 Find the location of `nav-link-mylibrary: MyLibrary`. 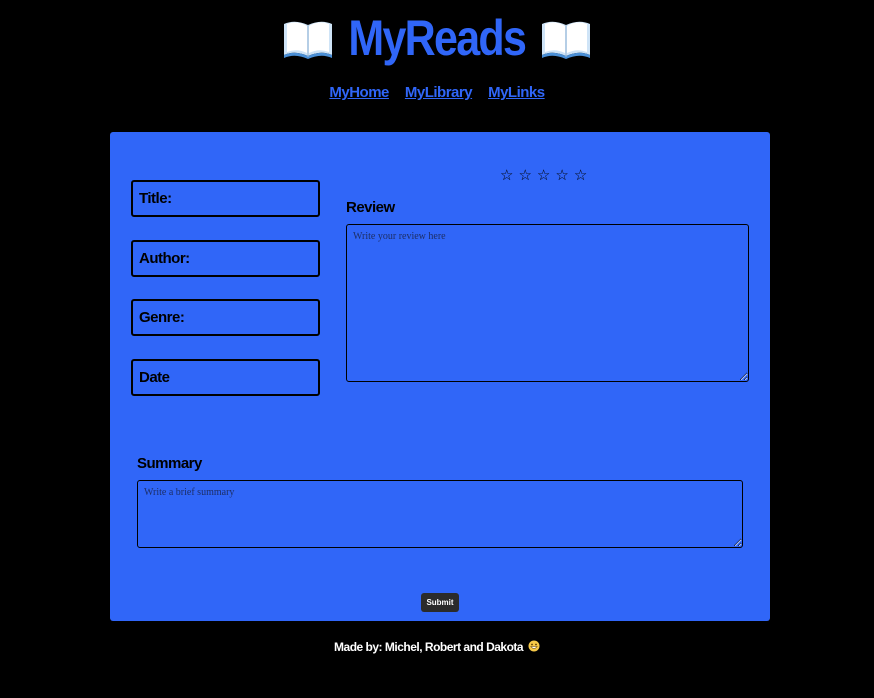

nav-link-mylibrary: MyLibrary is located at coordinates (439, 92).